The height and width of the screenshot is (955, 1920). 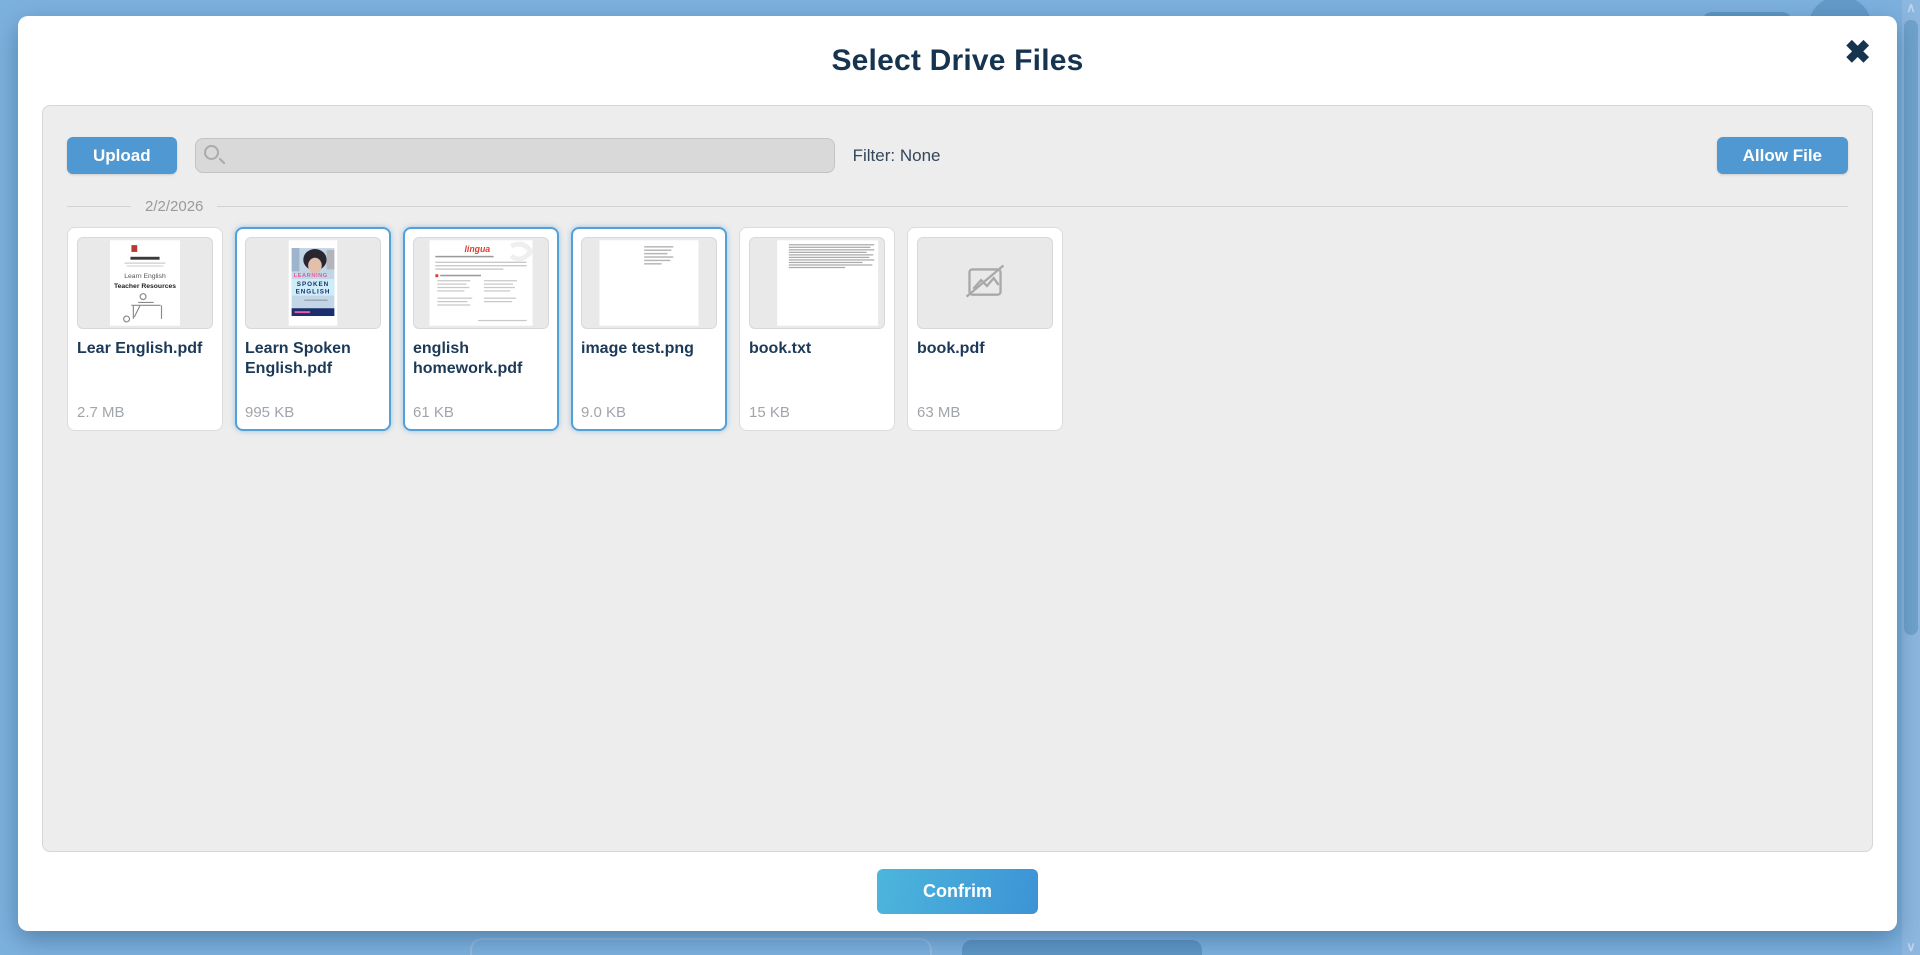 I want to click on file-card-book-txt: book.txt 15 KB, so click(x=817, y=329).